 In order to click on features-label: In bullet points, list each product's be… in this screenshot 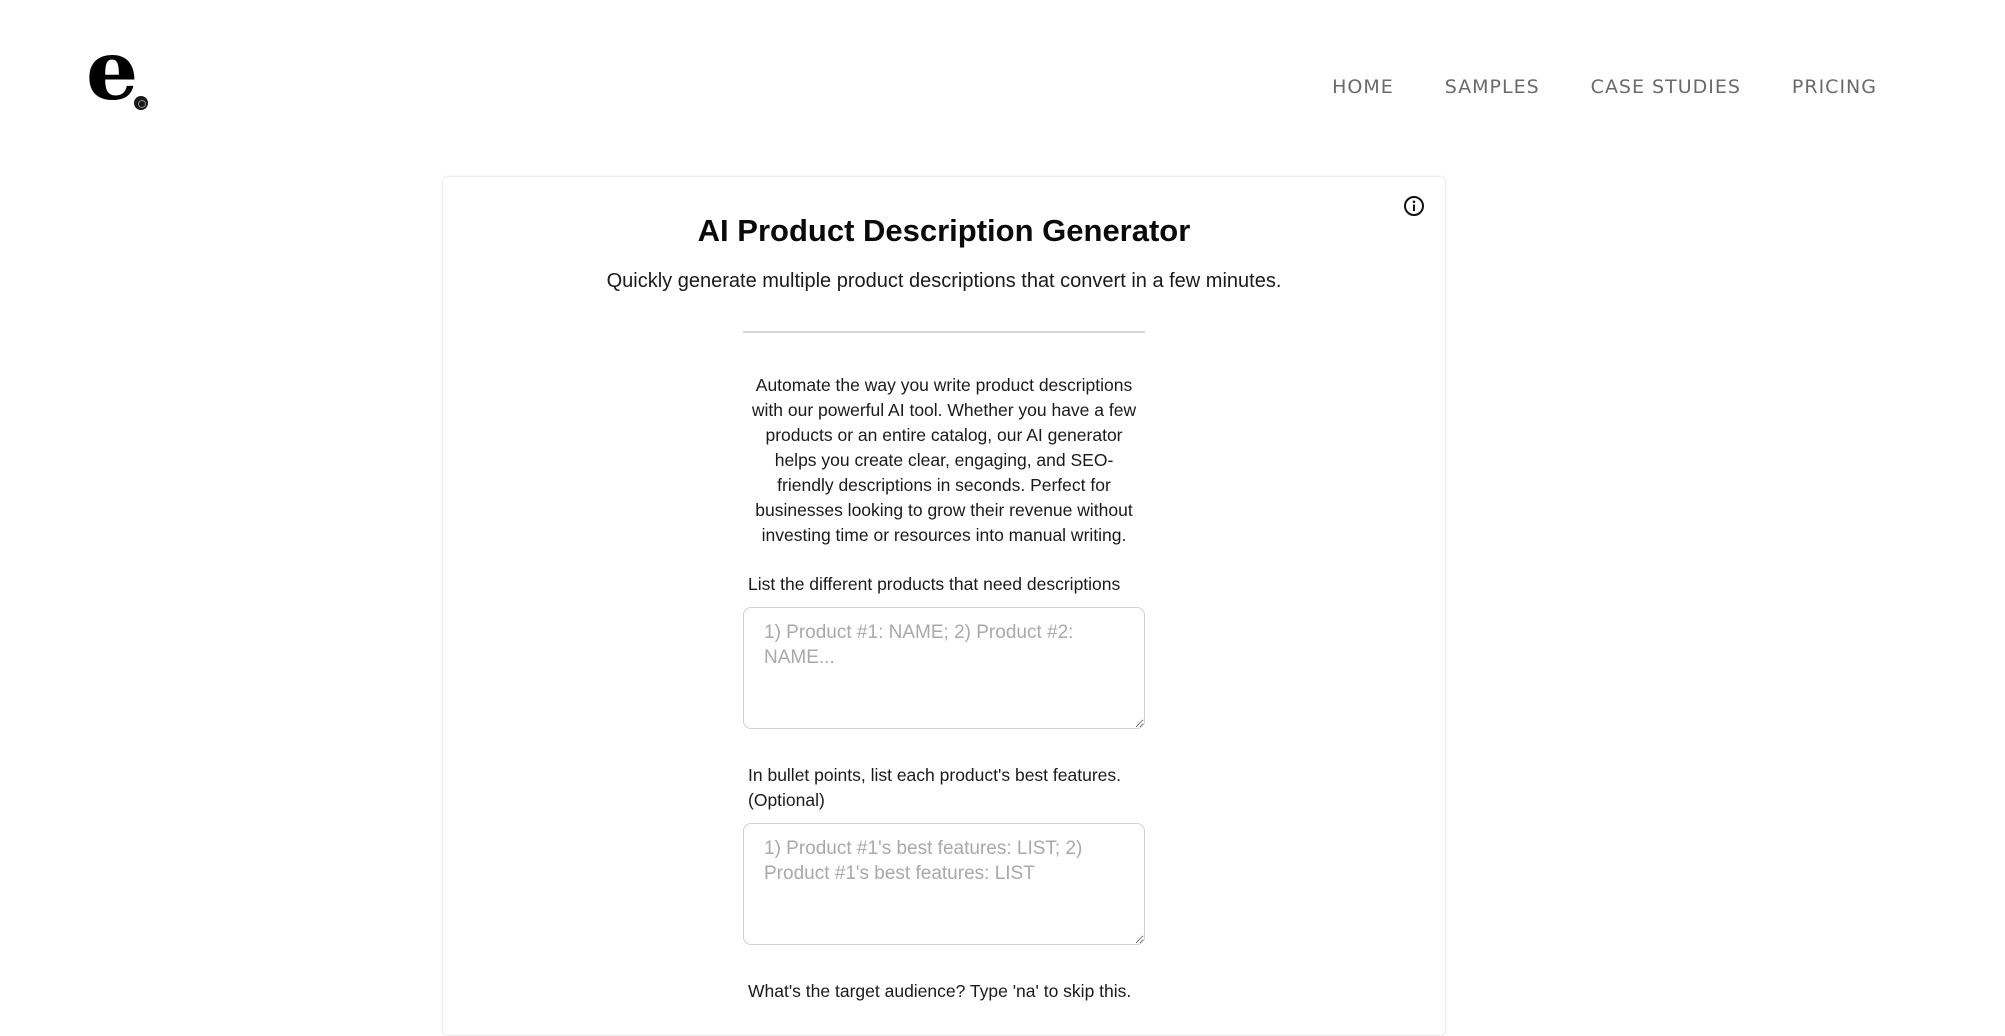, I will do `click(934, 787)`.